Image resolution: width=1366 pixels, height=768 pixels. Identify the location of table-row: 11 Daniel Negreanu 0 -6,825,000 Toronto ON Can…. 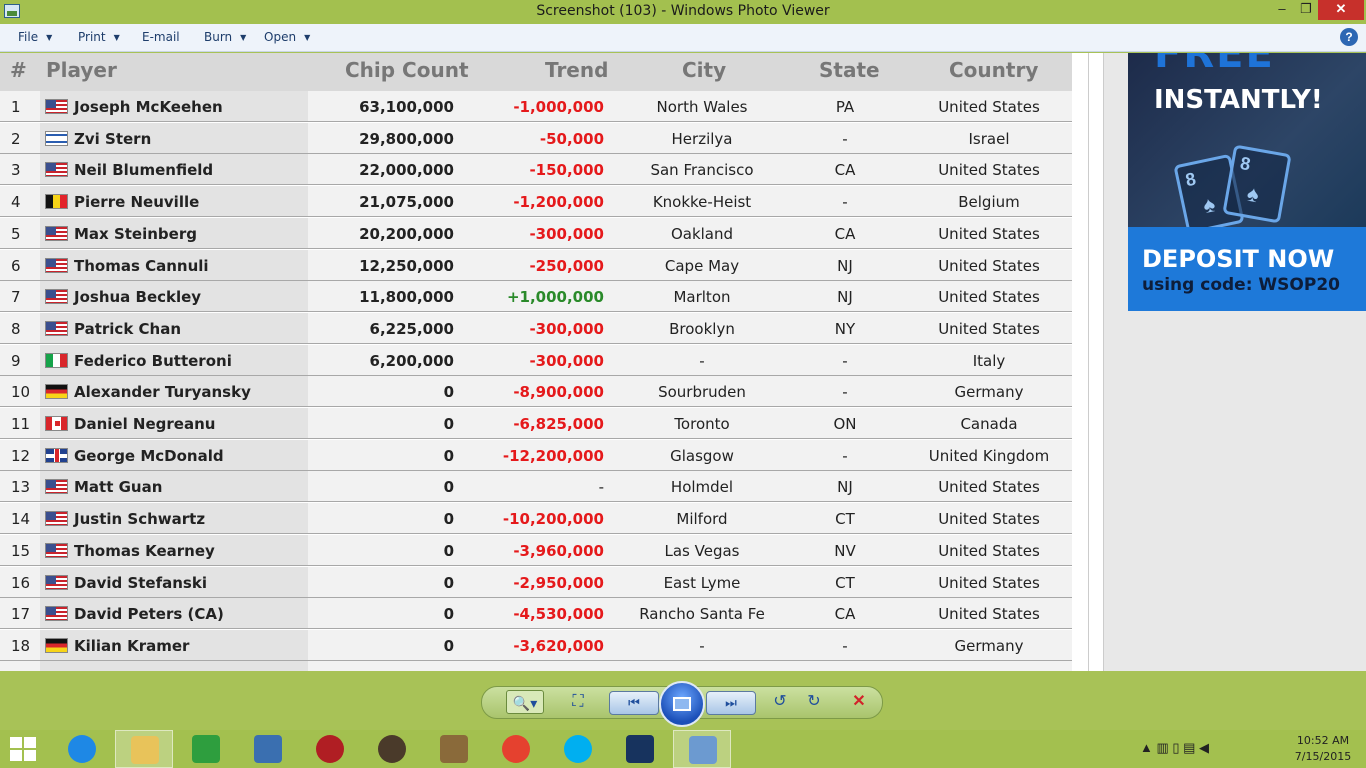
(536, 423).